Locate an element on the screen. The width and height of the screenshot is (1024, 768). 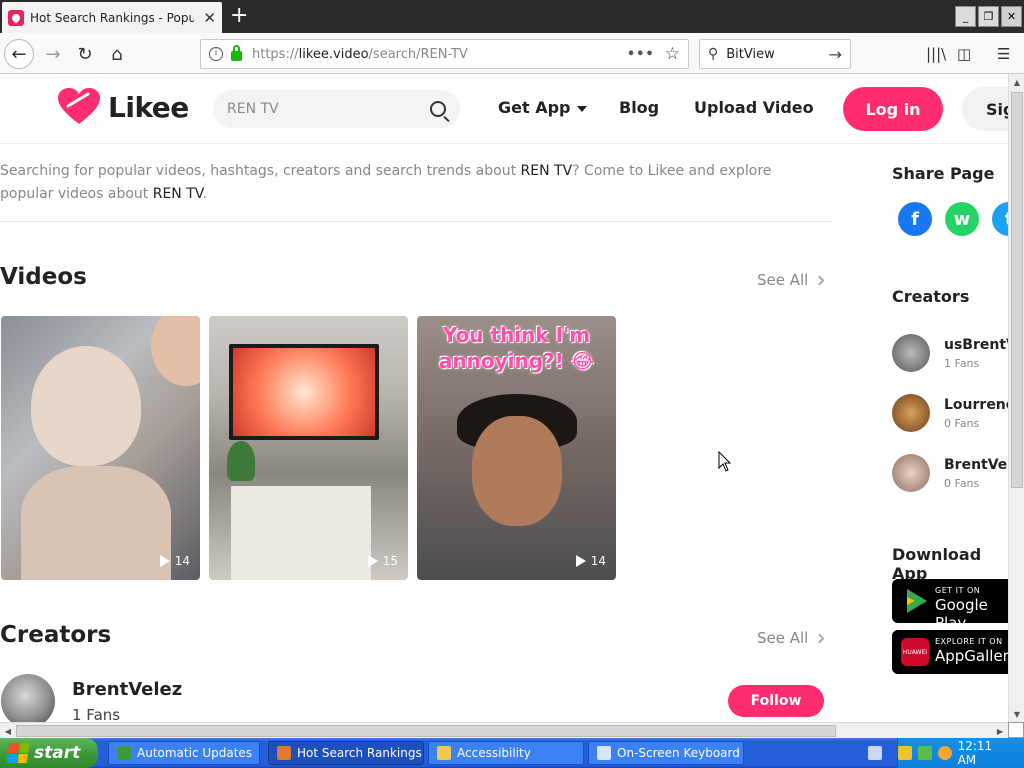
site-search-input: REN TV is located at coordinates (336, 109).